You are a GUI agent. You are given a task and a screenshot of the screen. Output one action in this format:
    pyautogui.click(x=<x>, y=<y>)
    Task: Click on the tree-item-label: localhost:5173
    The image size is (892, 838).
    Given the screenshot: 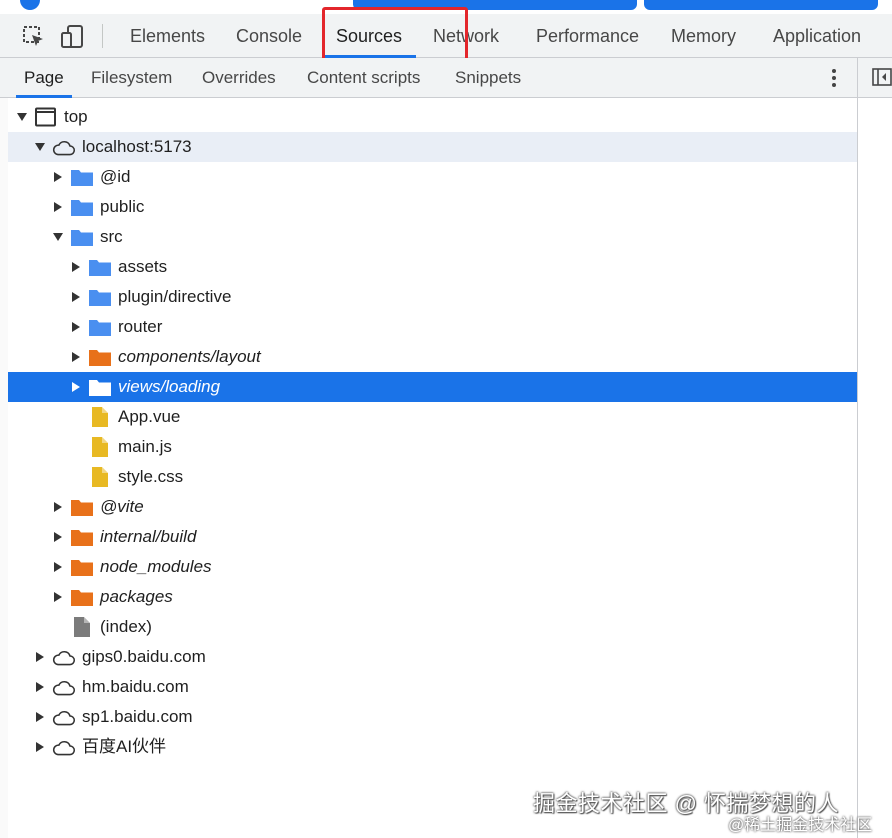 What is the action you would take?
    pyautogui.click(x=137, y=146)
    